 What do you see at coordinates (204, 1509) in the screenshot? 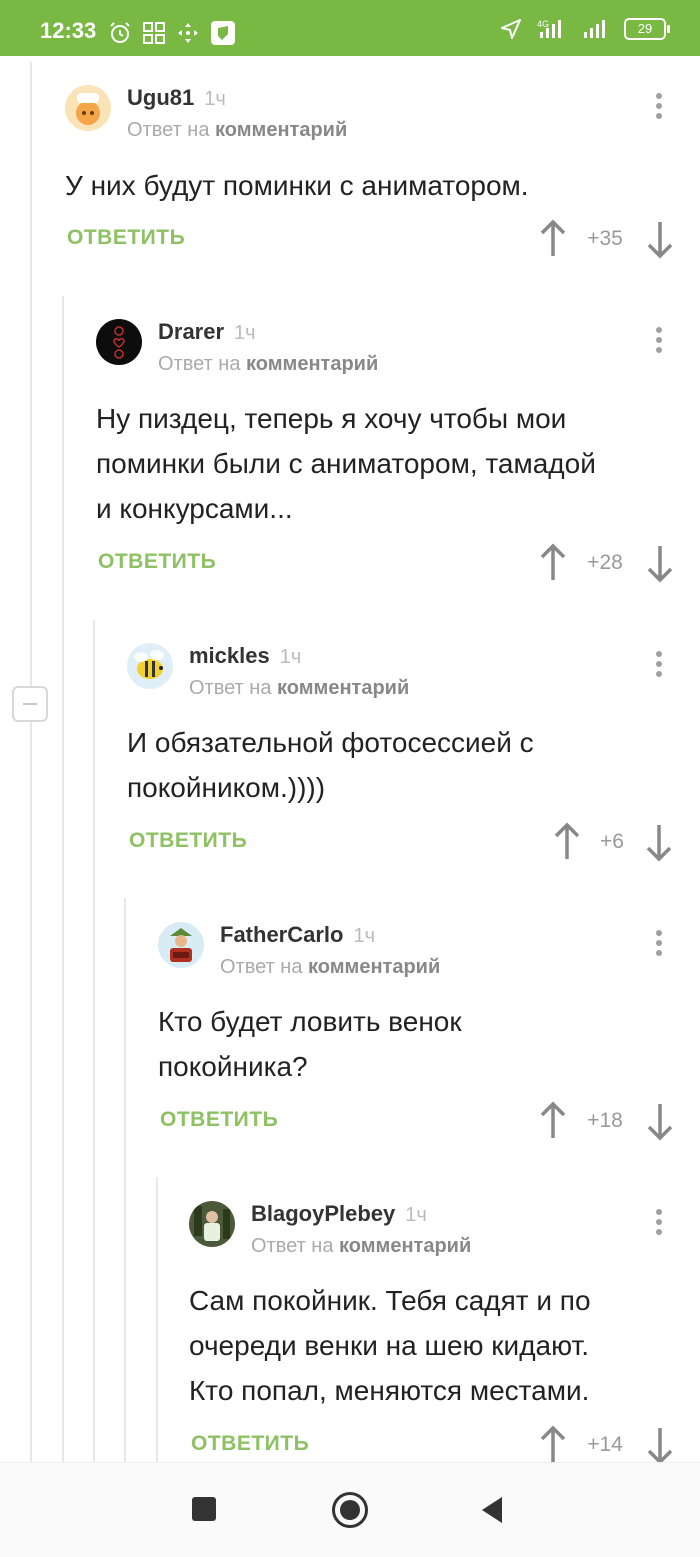
I see `recents-icon` at bounding box center [204, 1509].